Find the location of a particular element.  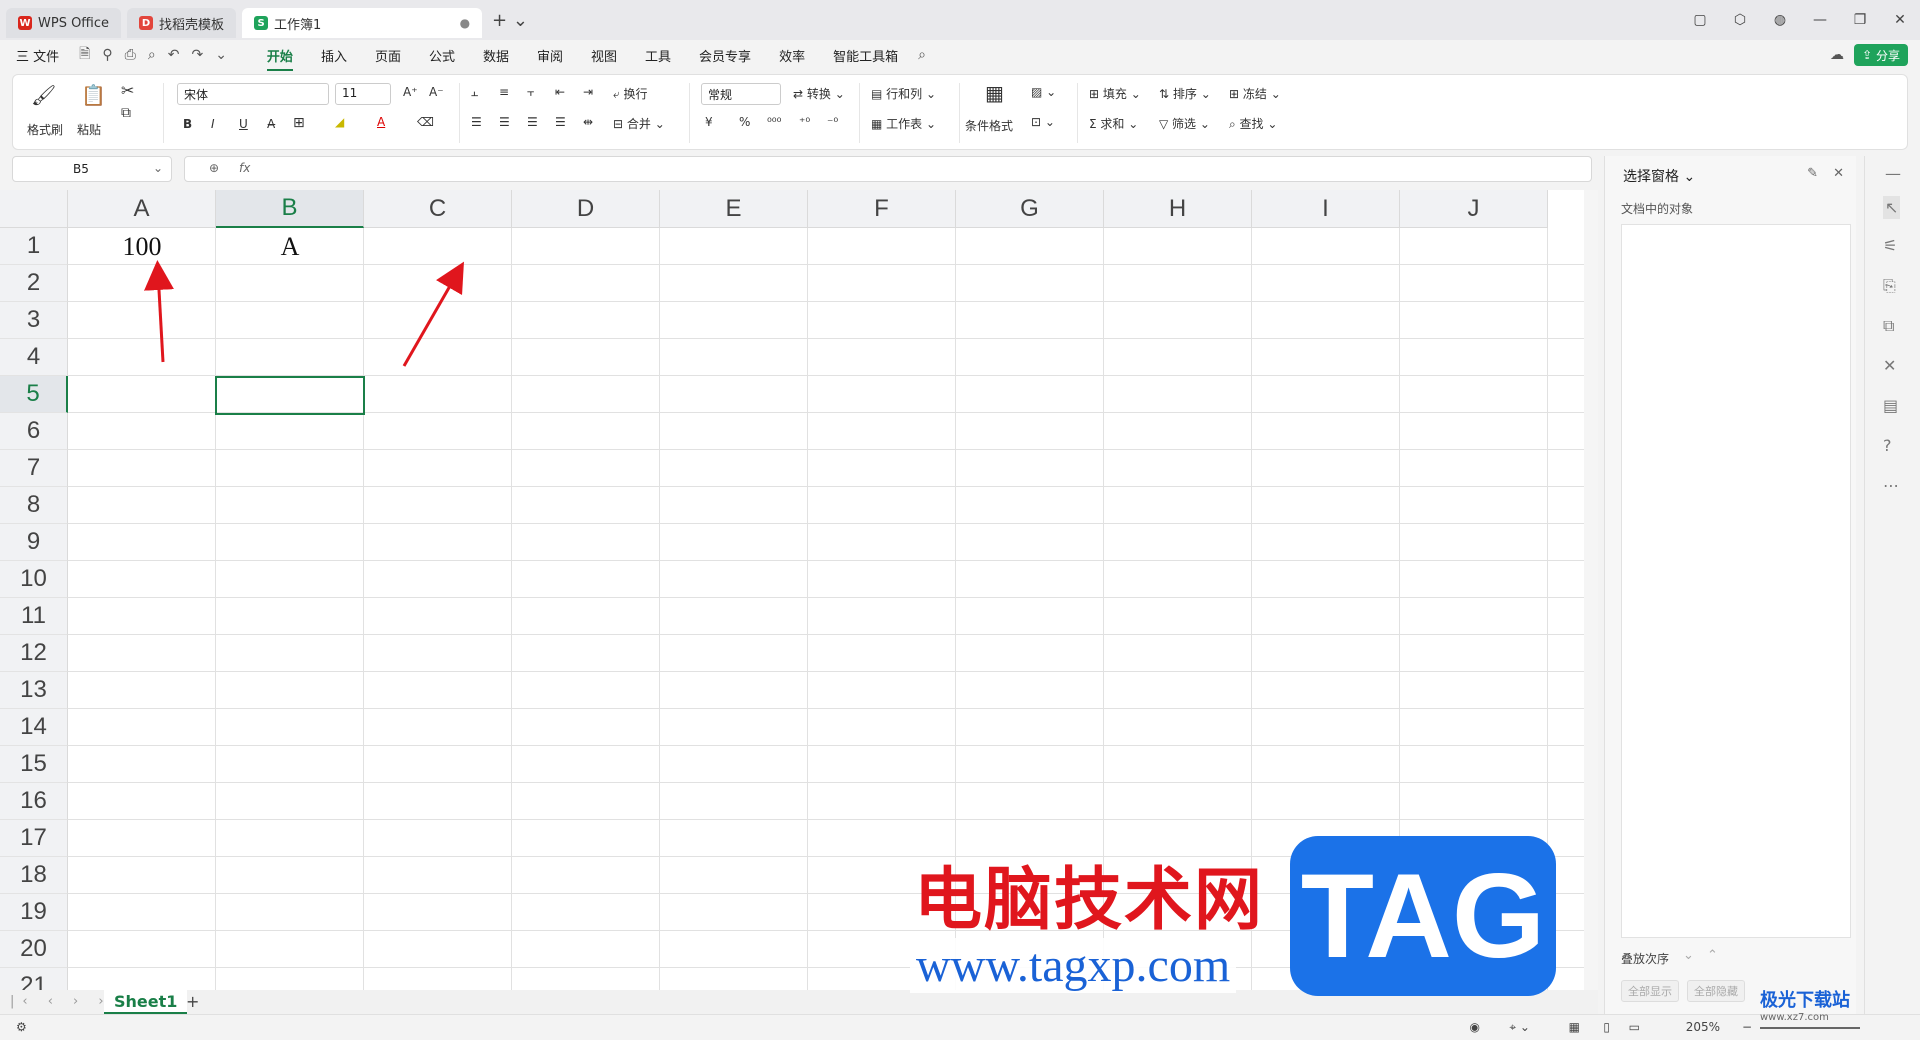

number-format-select: 常规 is located at coordinates (741, 94).